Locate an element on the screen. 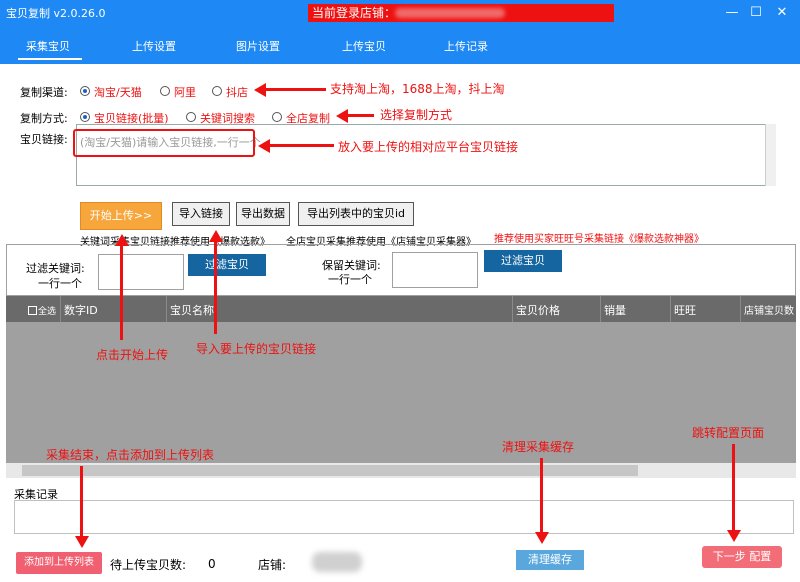 Image resolution: width=800 pixels, height=582 pixels. annotation-channels: 支持淘上淘，1688上淘，抖上淘 is located at coordinates (417, 89).